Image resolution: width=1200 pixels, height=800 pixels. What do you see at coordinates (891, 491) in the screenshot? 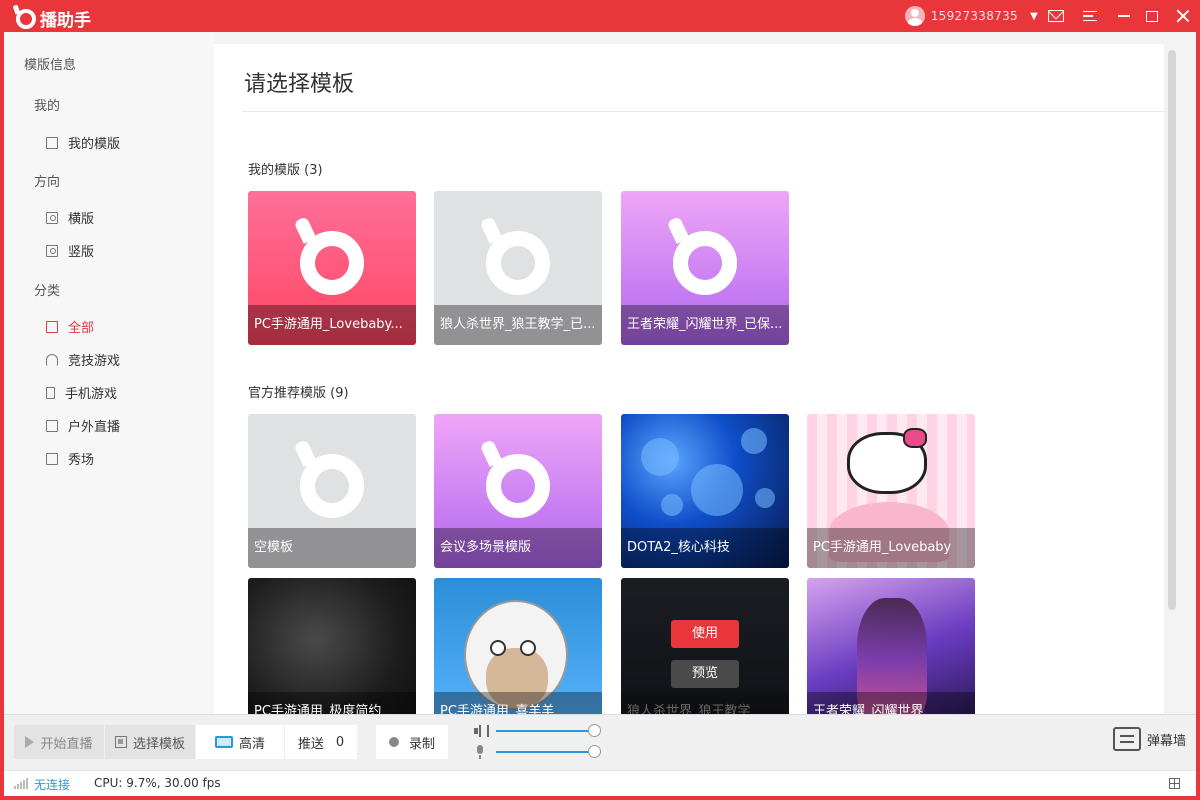
I see `template-card: PC手游通用_Lovebaby` at bounding box center [891, 491].